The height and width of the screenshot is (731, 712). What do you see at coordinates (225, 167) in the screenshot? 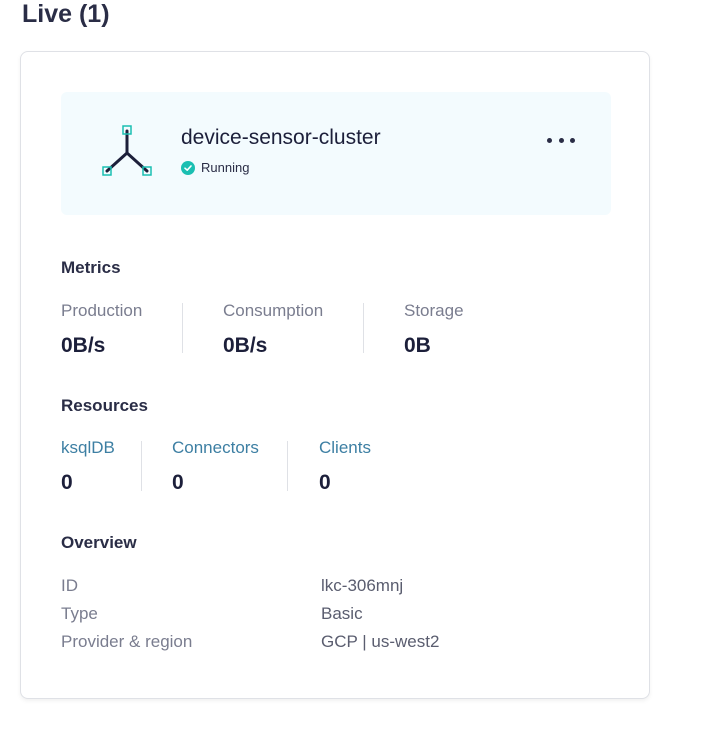
I see `status-text: Running` at bounding box center [225, 167].